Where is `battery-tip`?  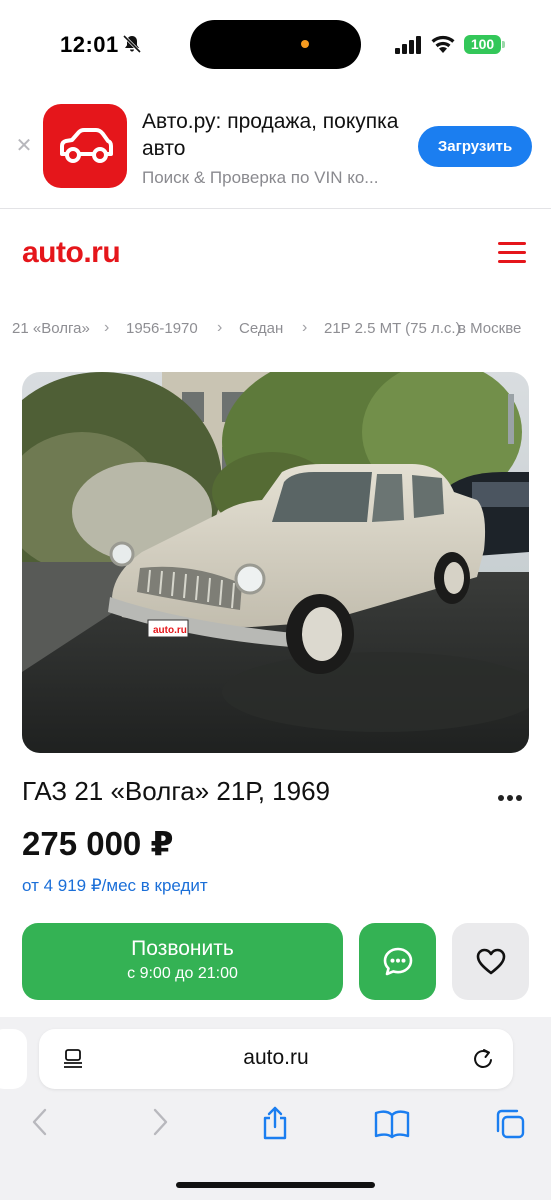
battery-tip is located at coordinates (503, 44).